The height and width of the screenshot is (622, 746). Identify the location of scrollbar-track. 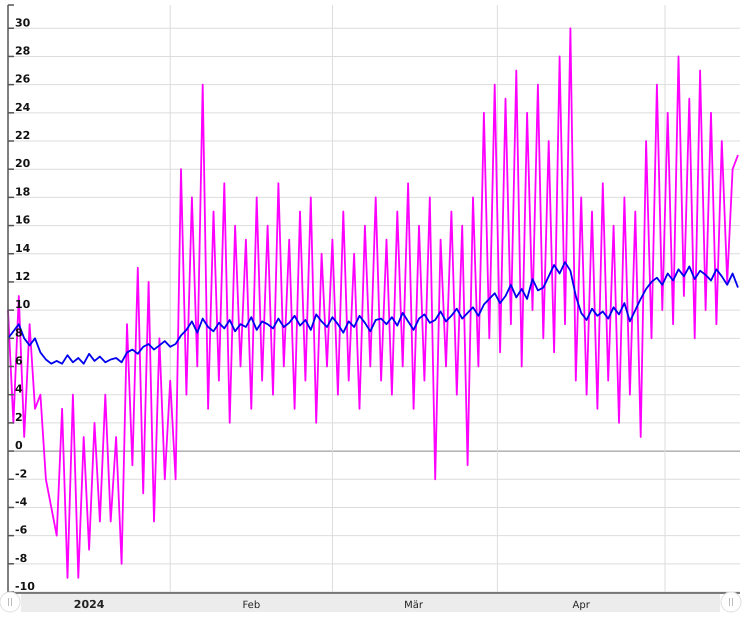
(370, 603).